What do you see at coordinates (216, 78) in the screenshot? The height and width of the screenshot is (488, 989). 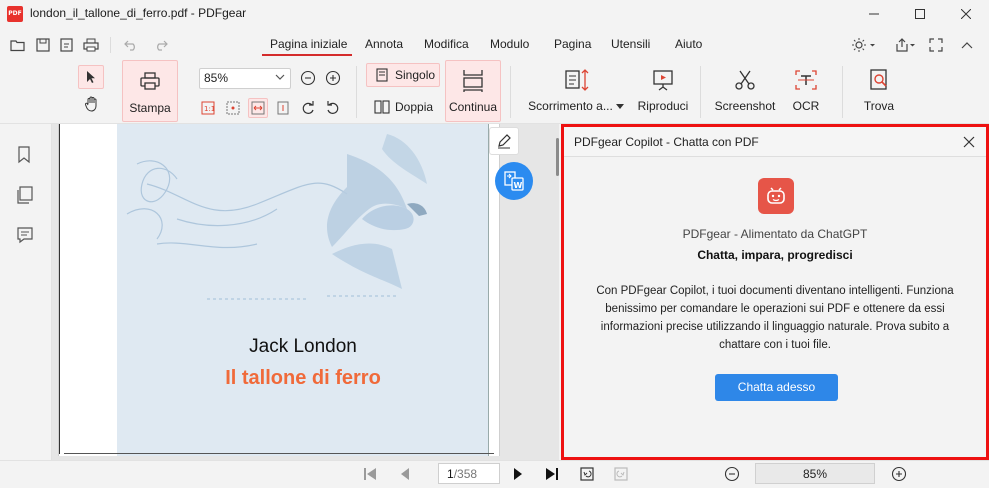 I see `zoom-select-value: 85%` at bounding box center [216, 78].